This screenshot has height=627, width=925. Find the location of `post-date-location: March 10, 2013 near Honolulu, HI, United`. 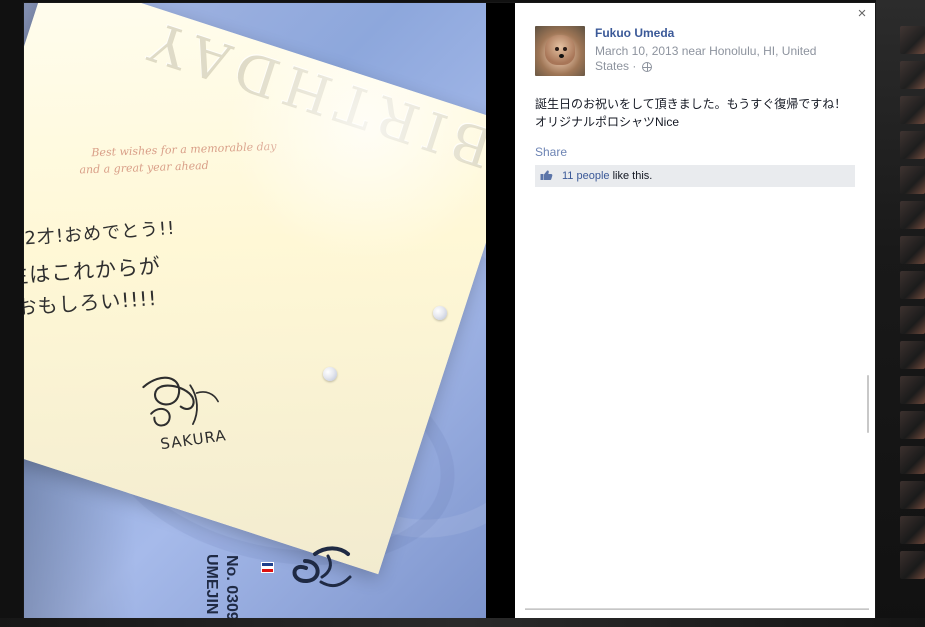

post-date-location: March 10, 2013 near Honolulu, HI, United is located at coordinates (712, 51).